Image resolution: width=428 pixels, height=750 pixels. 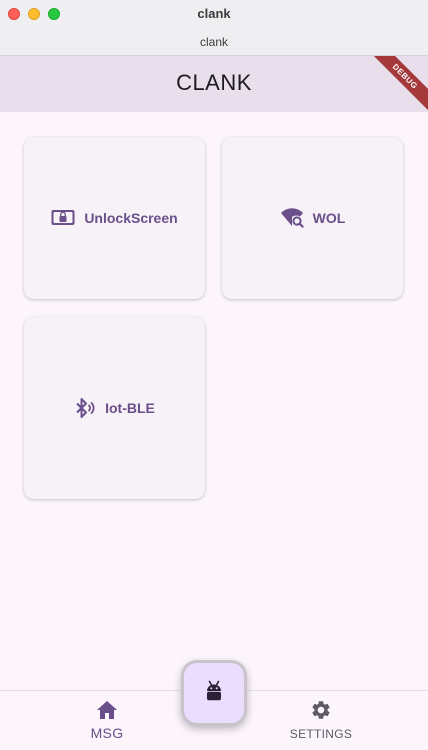 I want to click on app-bar: CLANK DEBUG, so click(x=214, y=84).